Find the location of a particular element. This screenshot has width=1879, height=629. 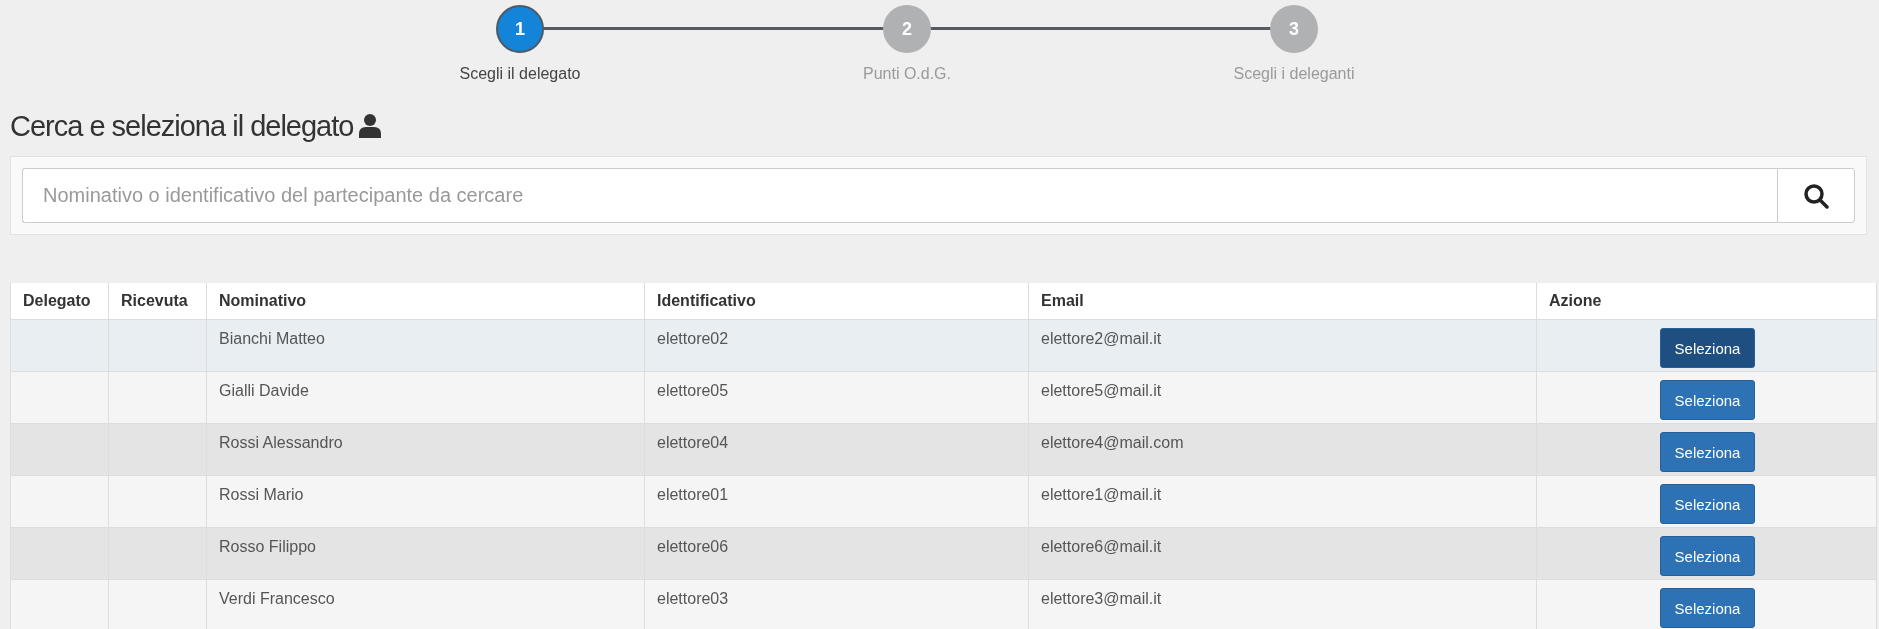

column-header: Email is located at coordinates (1282, 301).